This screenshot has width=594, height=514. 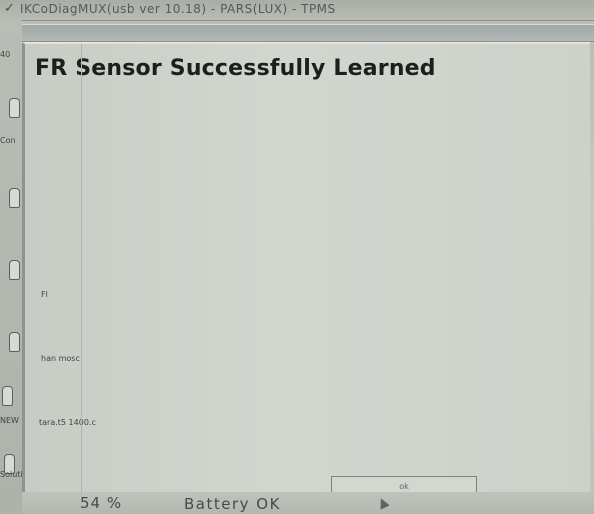 What do you see at coordinates (5, 54) in the screenshot?
I see `desktop-label: 40` at bounding box center [5, 54].